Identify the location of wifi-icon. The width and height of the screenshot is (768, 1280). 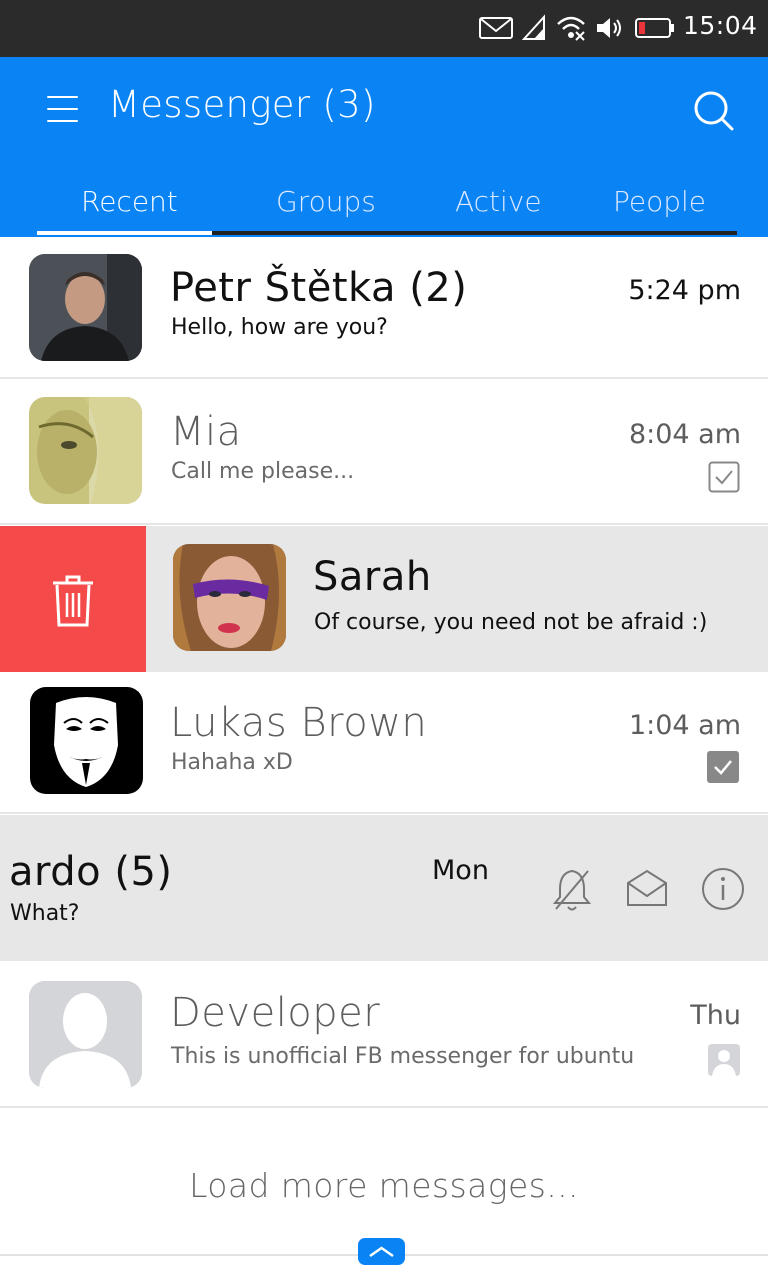
(571, 28).